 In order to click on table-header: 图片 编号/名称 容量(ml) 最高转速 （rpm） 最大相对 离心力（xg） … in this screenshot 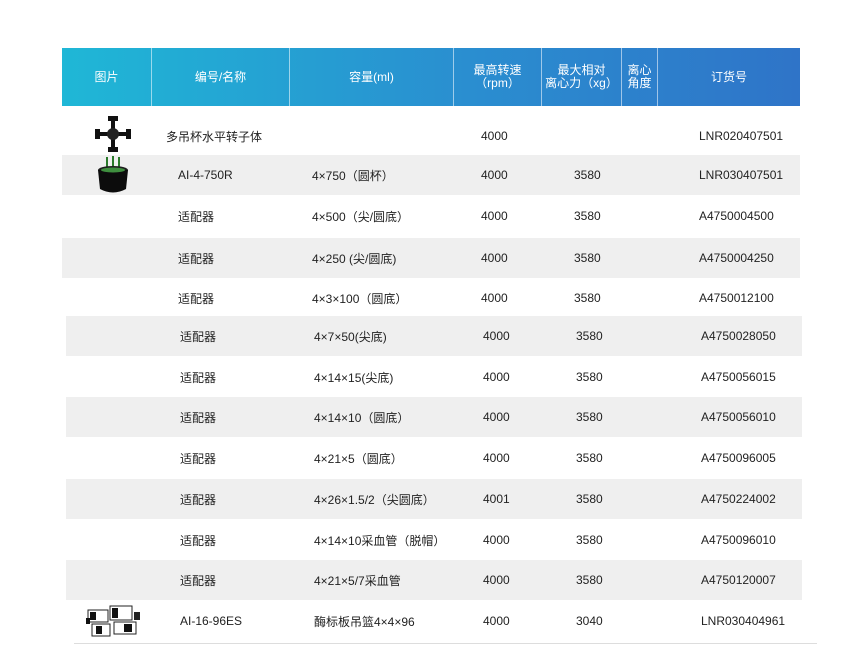, I will do `click(431, 77)`.